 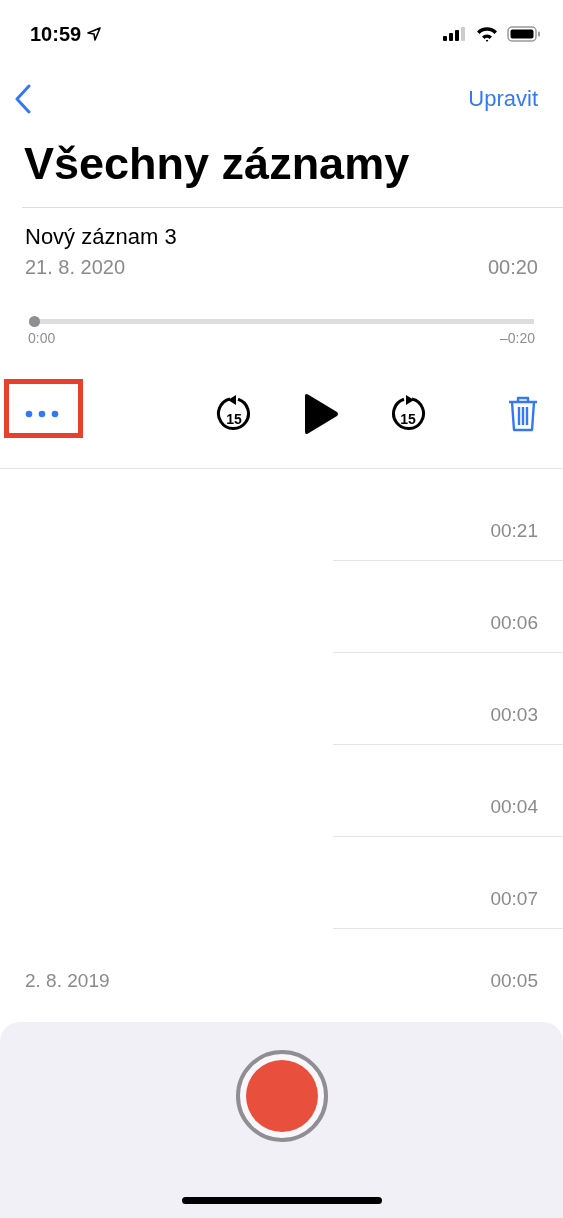 I want to click on edit-button: Upravit, so click(x=503, y=99).